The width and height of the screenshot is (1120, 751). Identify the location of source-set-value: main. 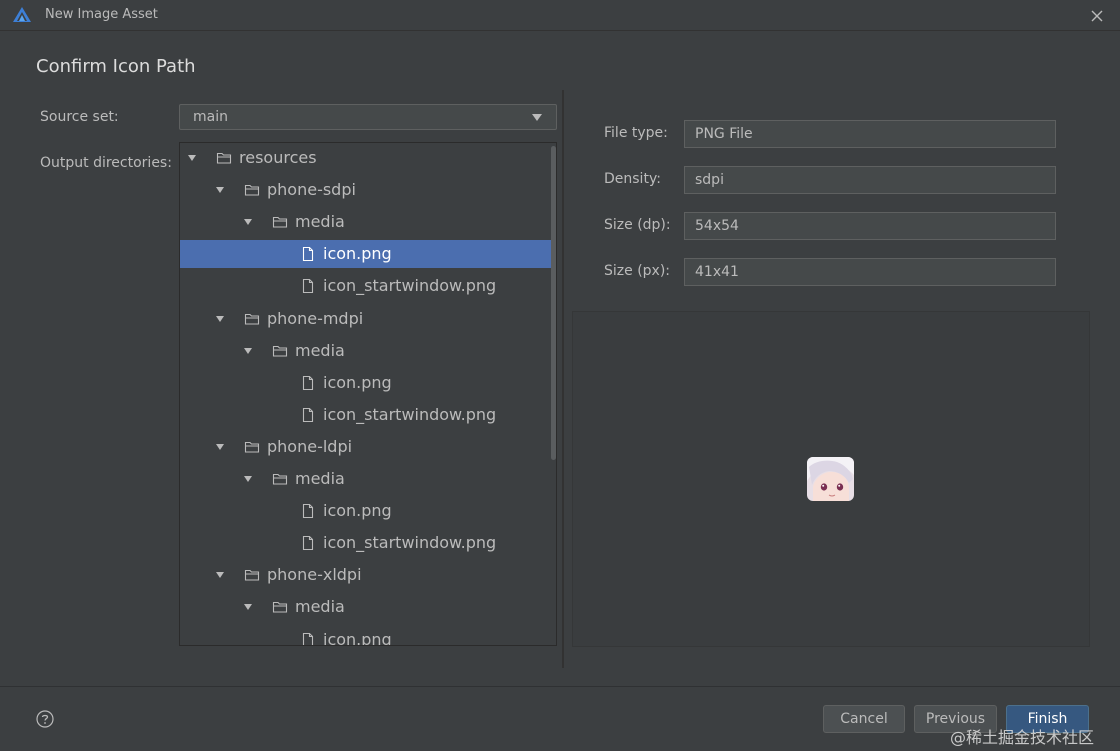
(210, 117).